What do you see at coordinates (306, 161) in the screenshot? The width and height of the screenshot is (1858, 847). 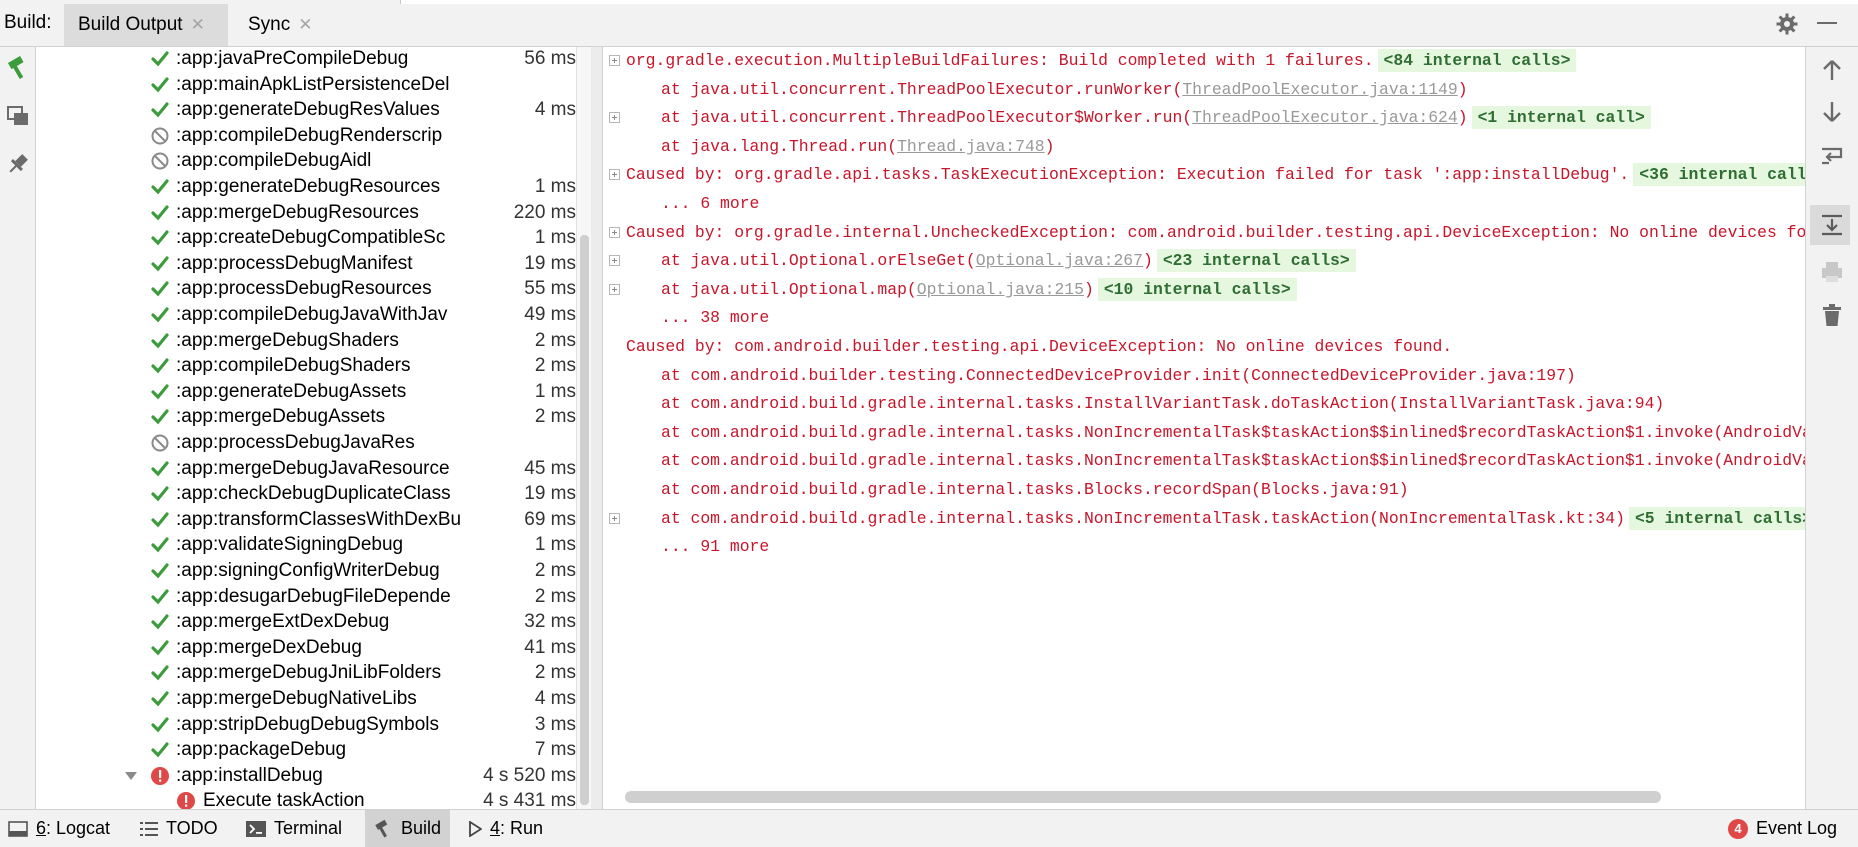 I see `task-row: :app:compileDebugAidl` at bounding box center [306, 161].